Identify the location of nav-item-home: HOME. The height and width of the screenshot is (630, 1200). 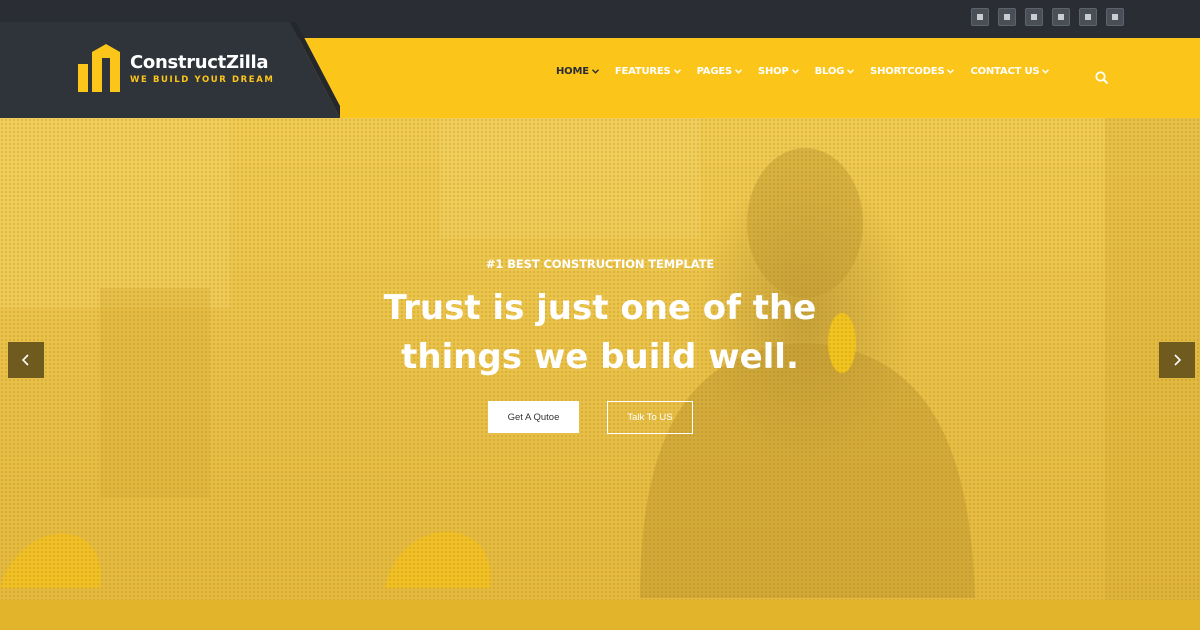
(577, 71).